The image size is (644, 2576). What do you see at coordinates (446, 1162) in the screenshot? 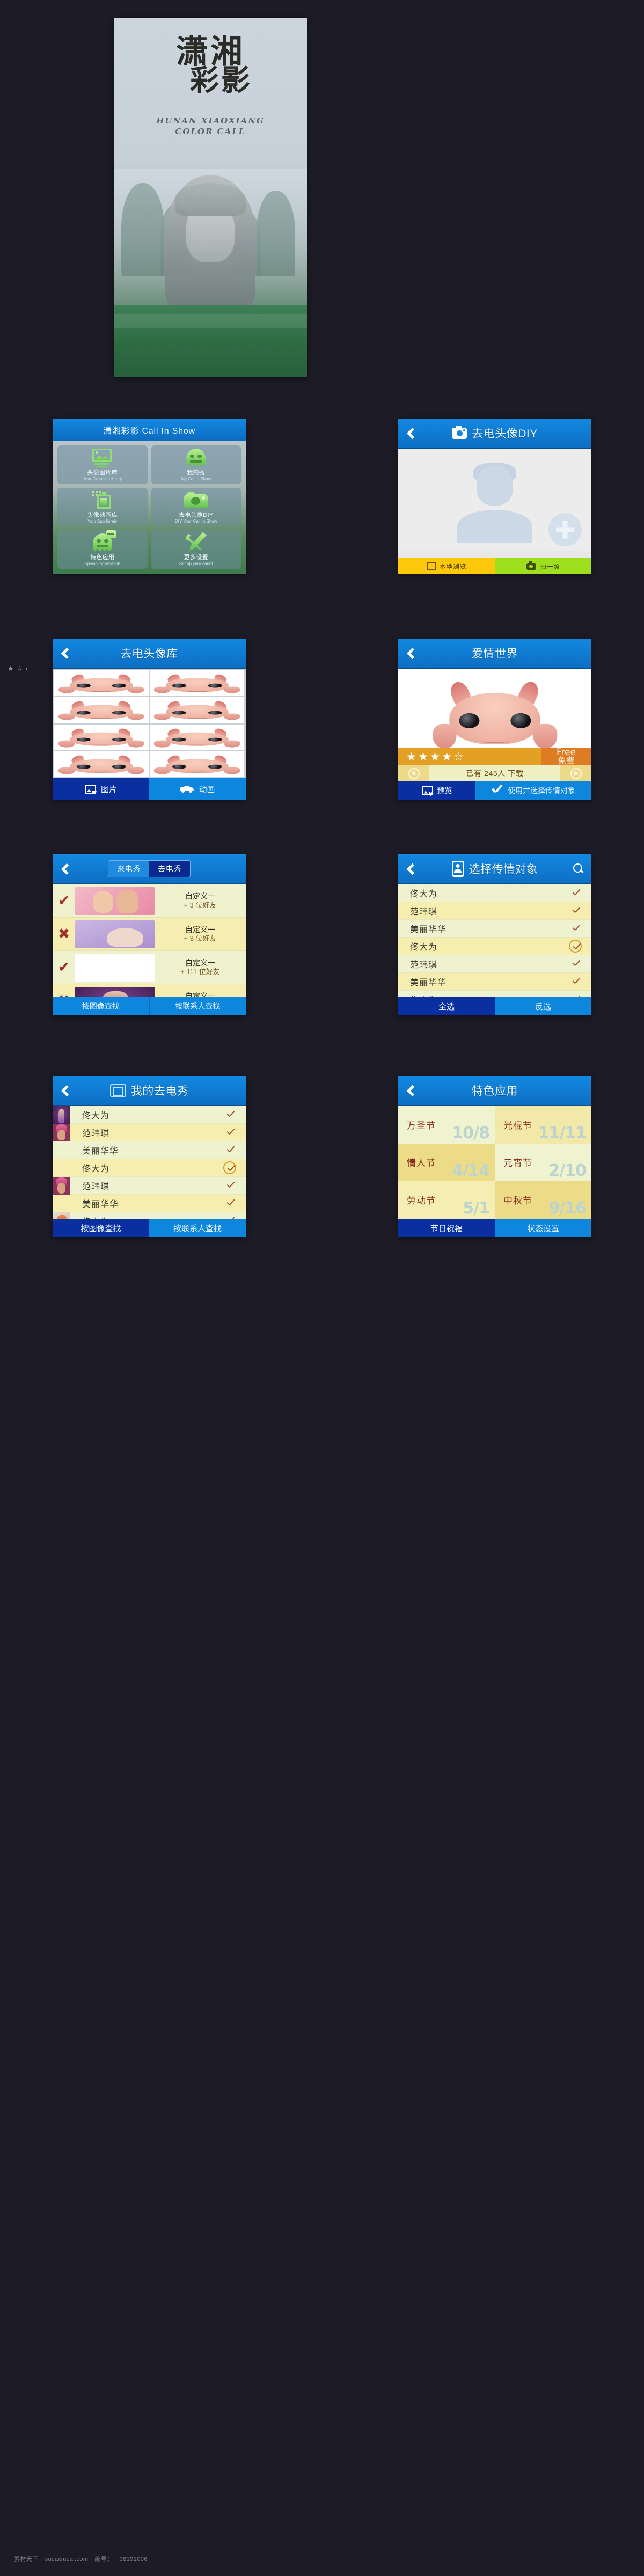
I see `festival-cell: 情人节 4/14` at bounding box center [446, 1162].